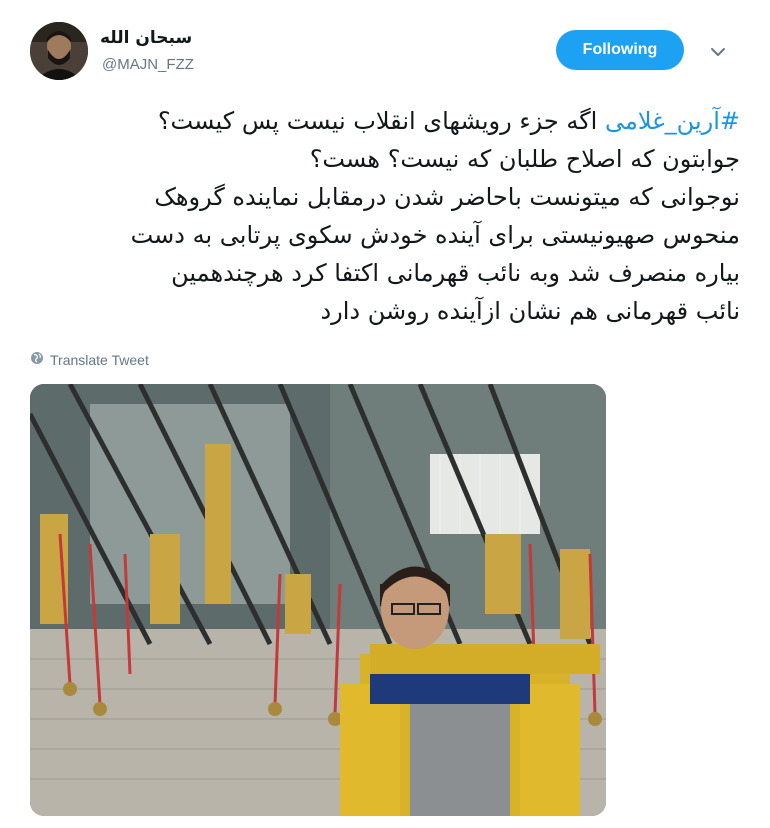  What do you see at coordinates (37, 359) in the screenshot?
I see `globe-icon` at bounding box center [37, 359].